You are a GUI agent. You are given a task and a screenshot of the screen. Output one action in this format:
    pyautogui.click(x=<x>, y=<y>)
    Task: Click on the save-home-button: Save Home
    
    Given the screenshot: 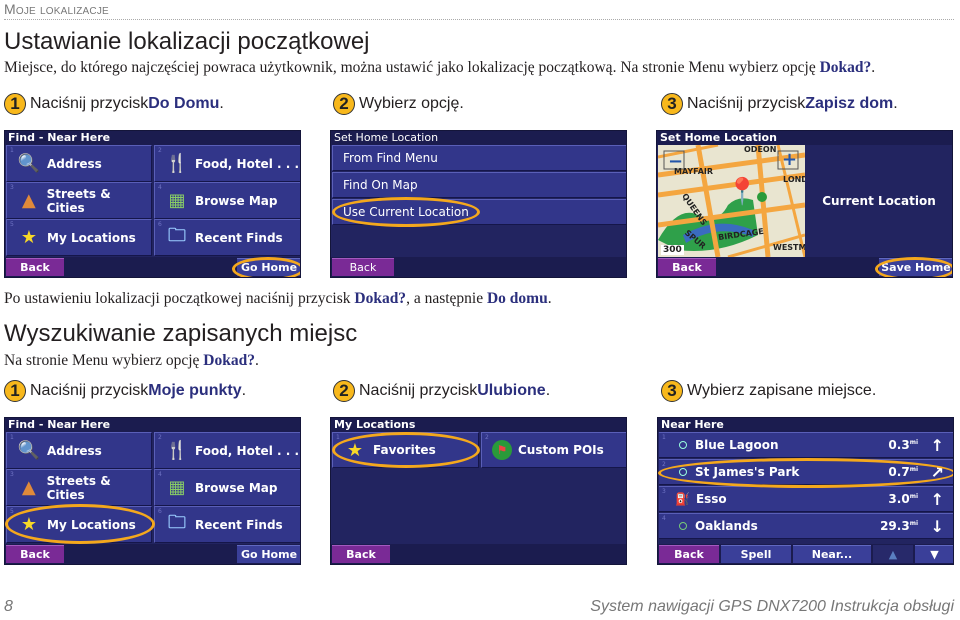 What is the action you would take?
    pyautogui.click(x=915, y=267)
    